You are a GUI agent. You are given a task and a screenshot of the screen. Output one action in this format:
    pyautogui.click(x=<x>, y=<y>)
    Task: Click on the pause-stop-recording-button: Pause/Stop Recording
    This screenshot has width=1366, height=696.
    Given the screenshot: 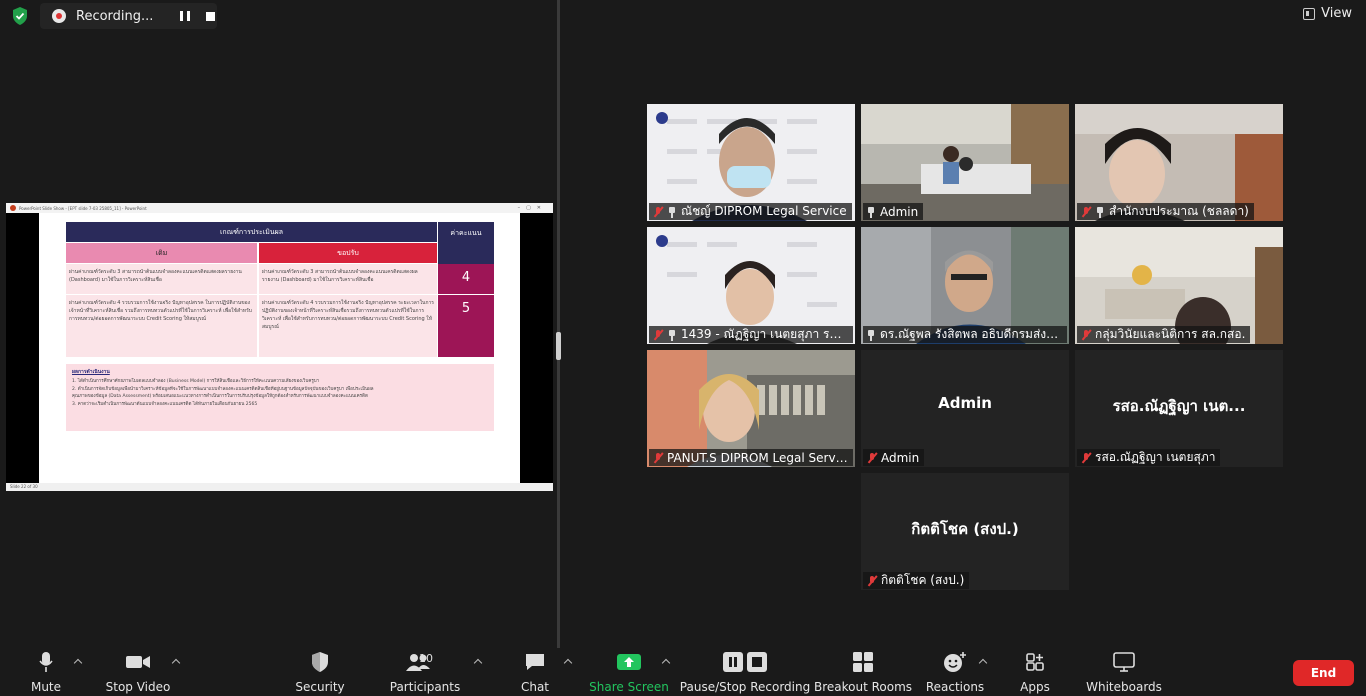 What is the action you would take?
    pyautogui.click(x=745, y=672)
    